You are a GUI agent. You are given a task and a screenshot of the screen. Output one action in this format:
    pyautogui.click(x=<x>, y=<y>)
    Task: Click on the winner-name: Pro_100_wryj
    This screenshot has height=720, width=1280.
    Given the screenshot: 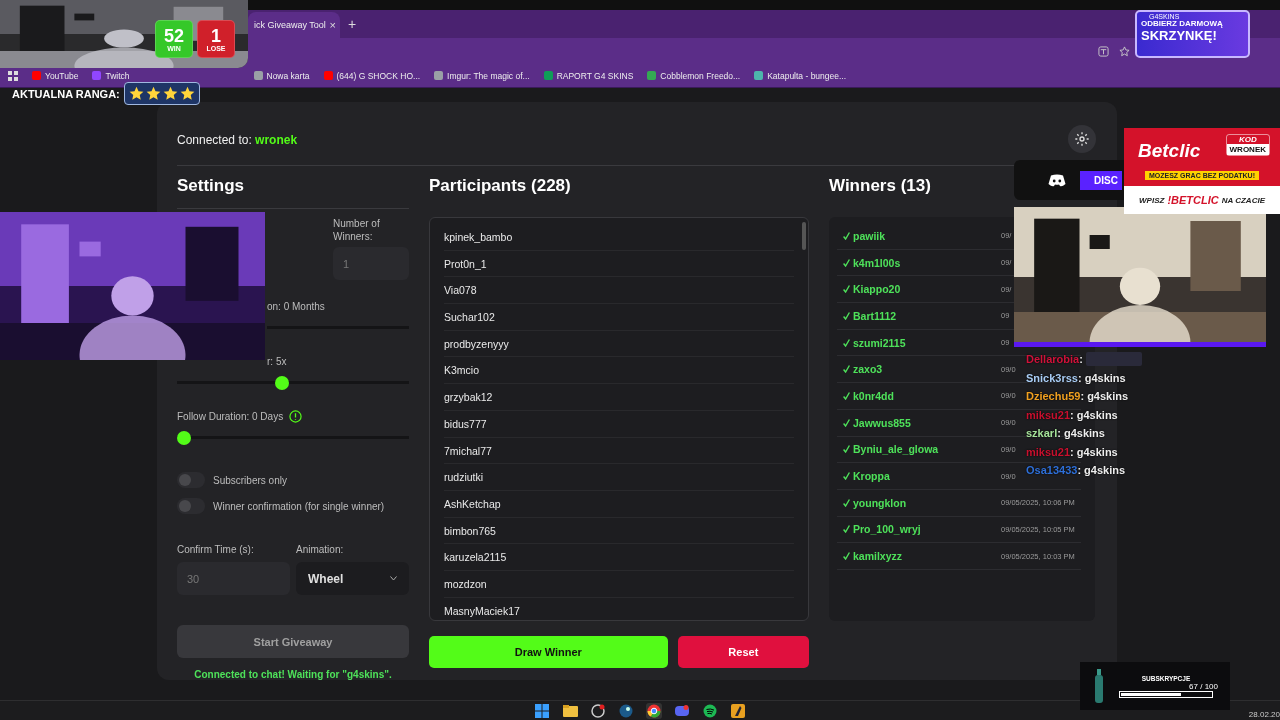 What is the action you would take?
    pyautogui.click(x=887, y=529)
    